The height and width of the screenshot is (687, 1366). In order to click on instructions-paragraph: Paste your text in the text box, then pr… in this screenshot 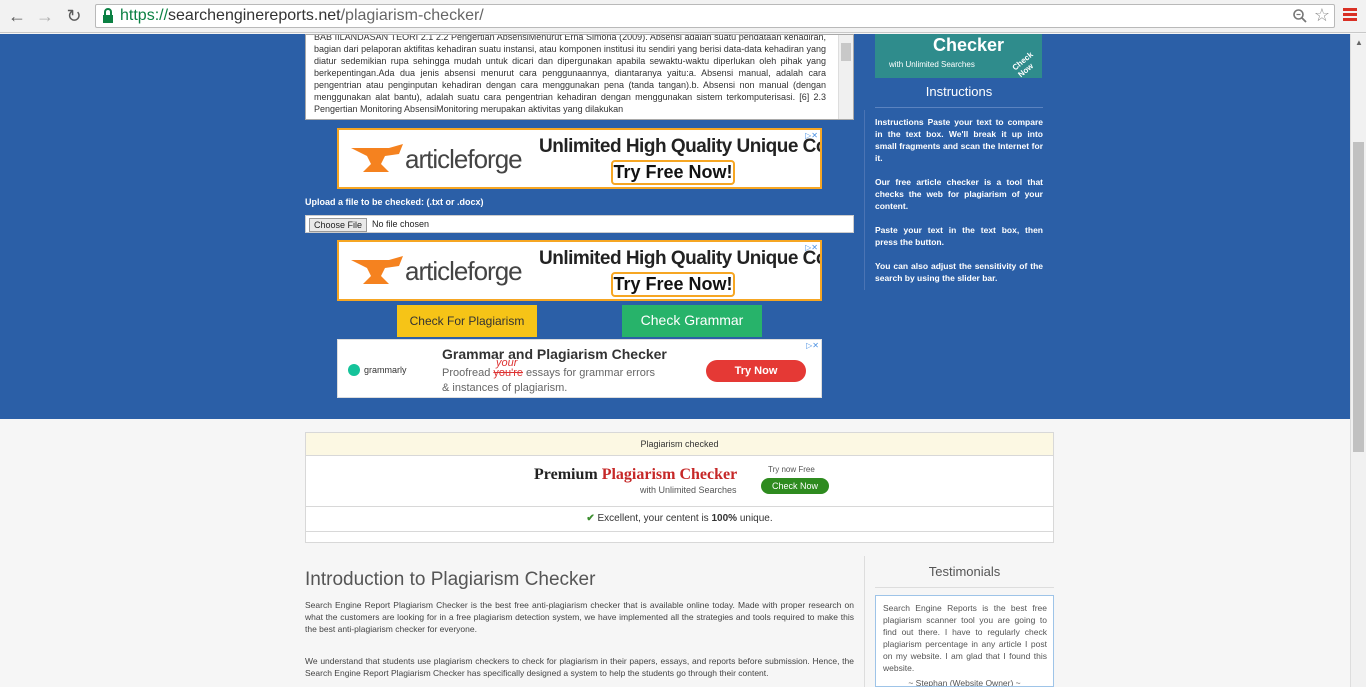, I will do `click(959, 236)`.